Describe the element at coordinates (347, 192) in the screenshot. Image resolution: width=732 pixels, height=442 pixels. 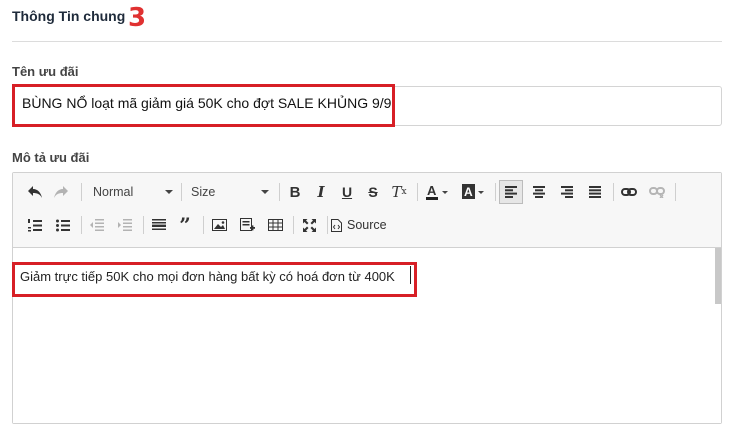
I see `underline-icon: U` at that location.